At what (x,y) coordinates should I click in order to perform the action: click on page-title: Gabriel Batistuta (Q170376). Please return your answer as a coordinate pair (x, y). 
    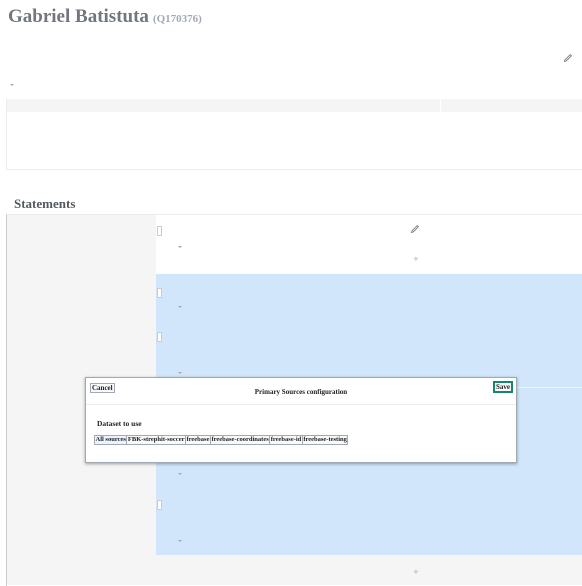
    Looking at the image, I should click on (105, 17).